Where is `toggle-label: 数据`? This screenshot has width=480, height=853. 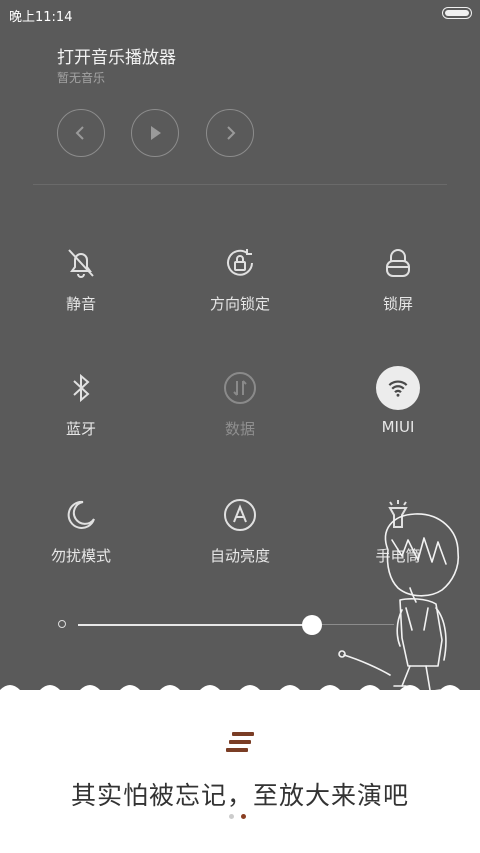 toggle-label: 数据 is located at coordinates (239, 429).